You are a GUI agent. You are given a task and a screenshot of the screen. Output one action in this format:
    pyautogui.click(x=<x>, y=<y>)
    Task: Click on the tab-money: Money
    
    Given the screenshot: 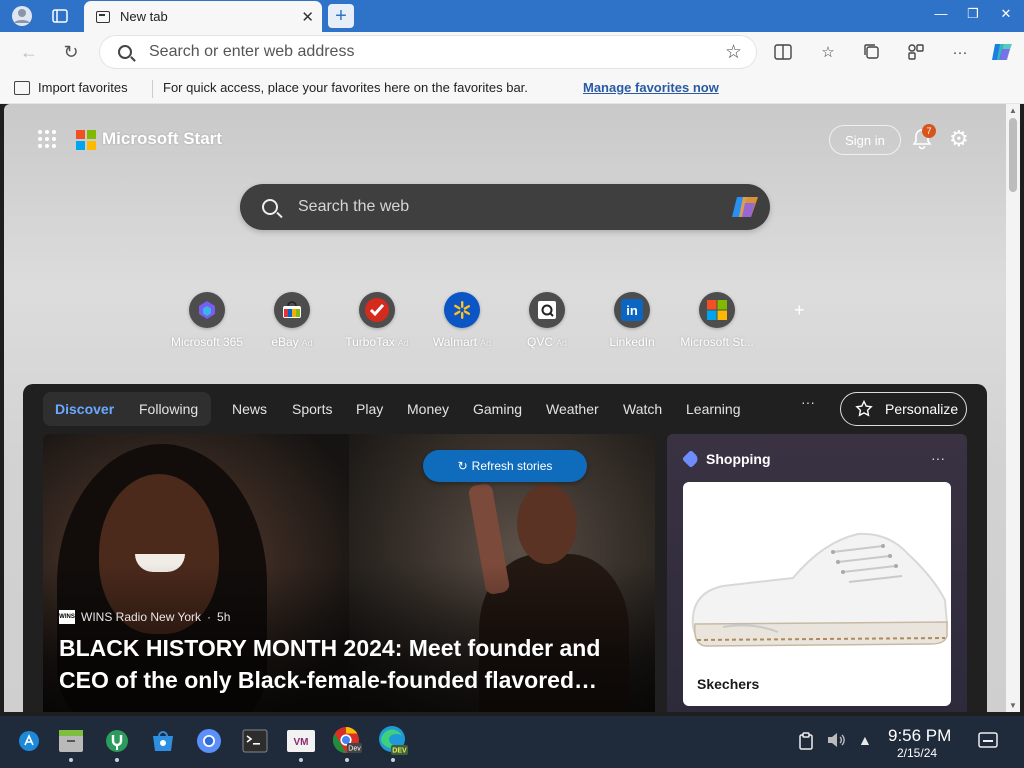 What is the action you would take?
    pyautogui.click(x=428, y=409)
    